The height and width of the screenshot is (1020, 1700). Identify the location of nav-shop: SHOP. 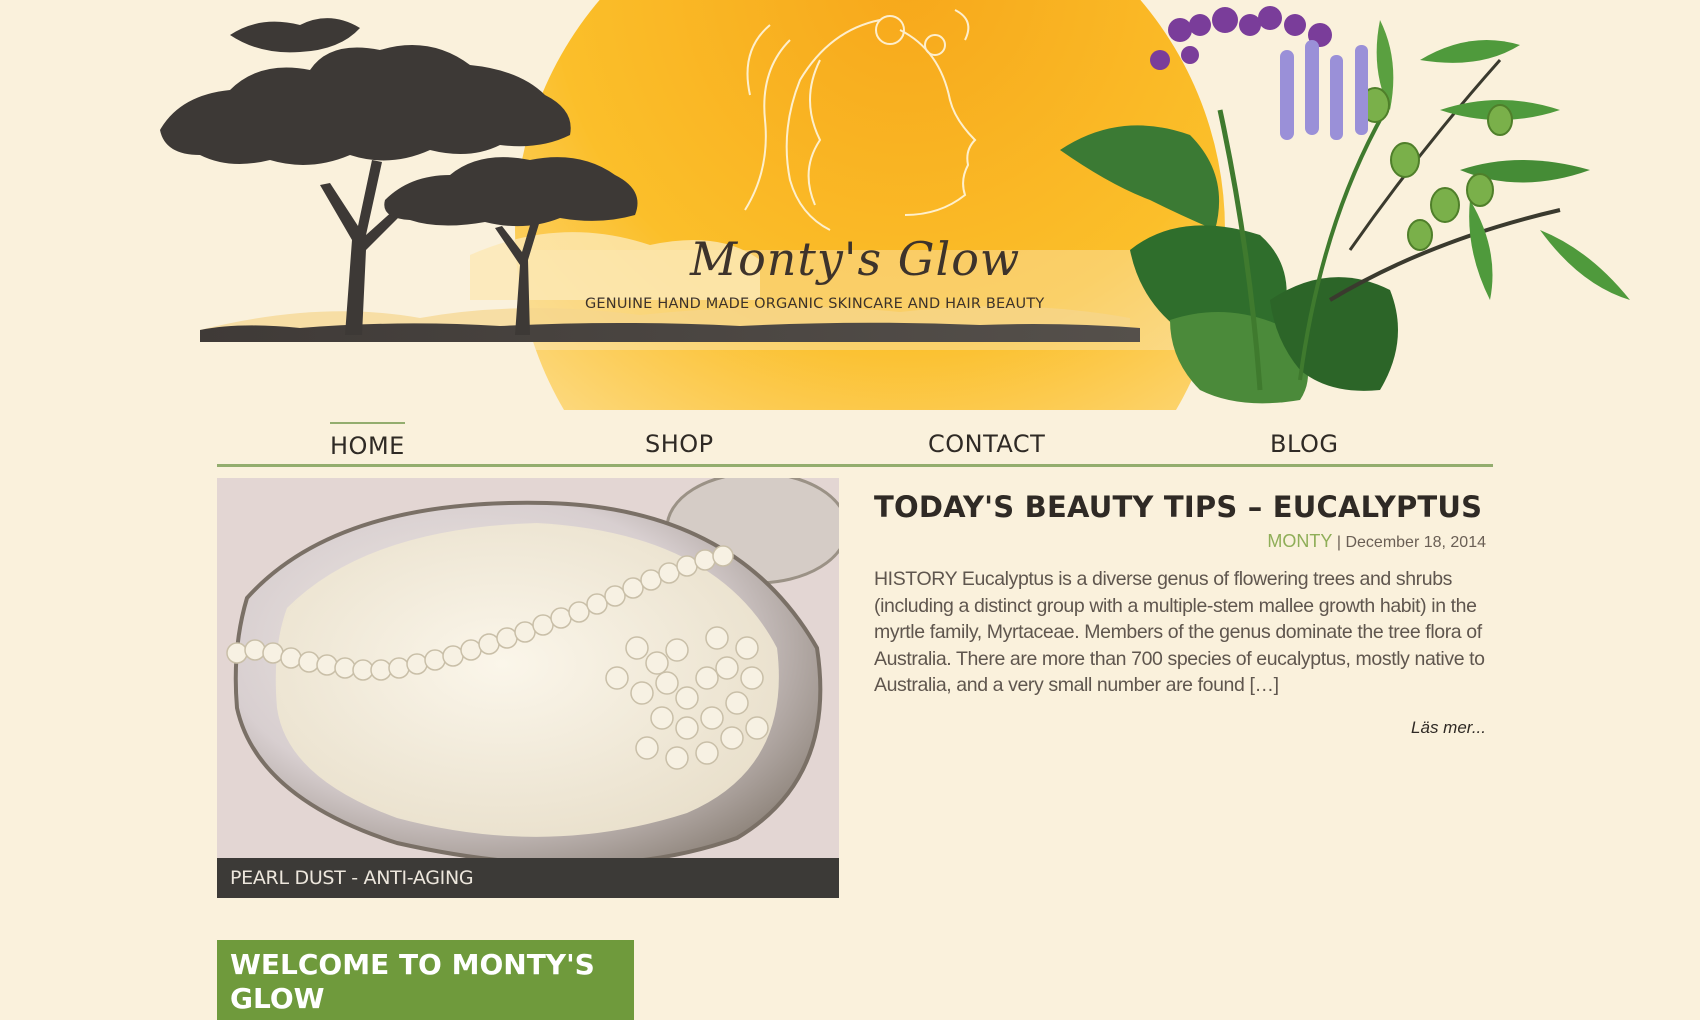
(679, 440).